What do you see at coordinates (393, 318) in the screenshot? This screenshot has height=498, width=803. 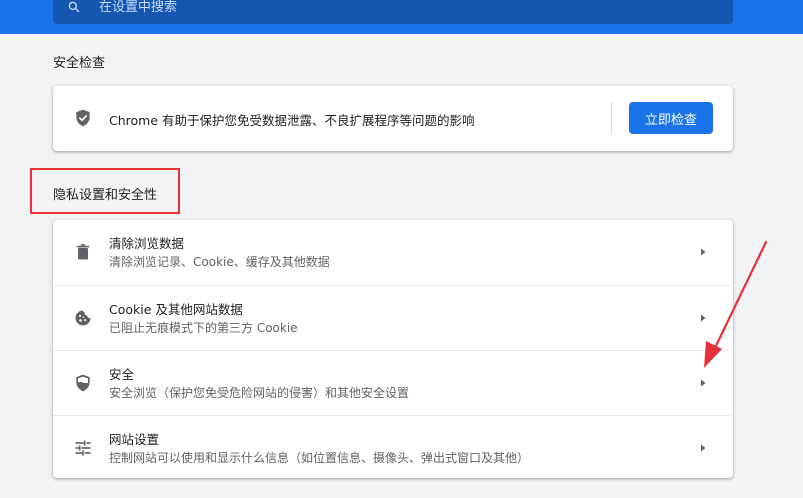 I see `cookies-row: Cookie 及其他网站数据 已阻止无痕模式下的第三方 Cookie` at bounding box center [393, 318].